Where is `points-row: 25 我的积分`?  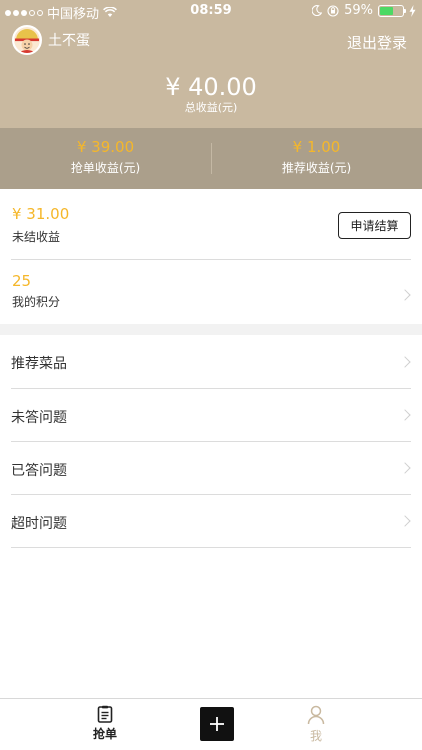 points-row: 25 我的积分 is located at coordinates (211, 292).